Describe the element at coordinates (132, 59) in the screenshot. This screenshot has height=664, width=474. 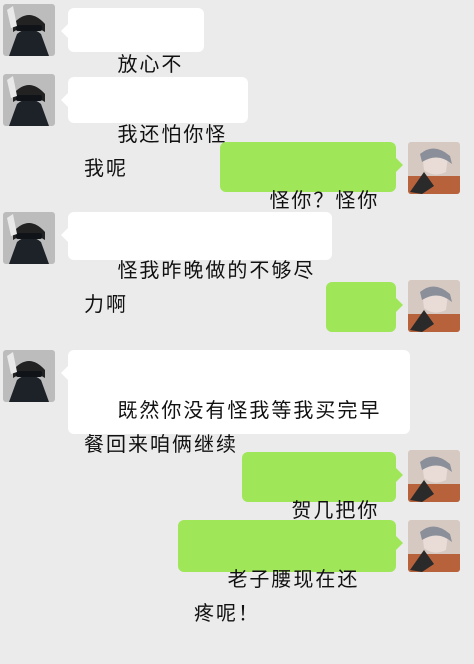
I see `incoming-message-bubble: 放心不会的` at that location.